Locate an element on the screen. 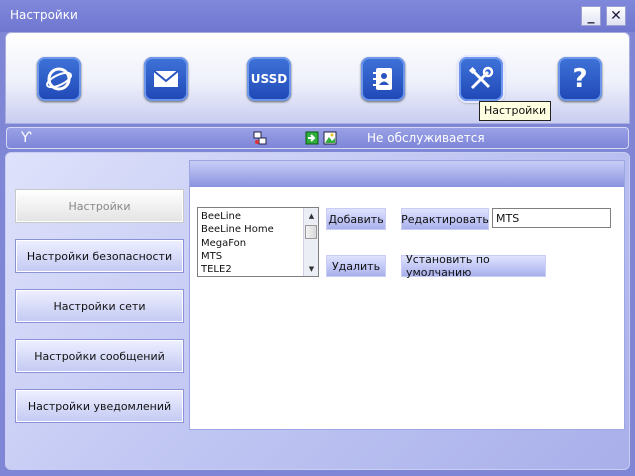  mail-icon is located at coordinates (166, 78).